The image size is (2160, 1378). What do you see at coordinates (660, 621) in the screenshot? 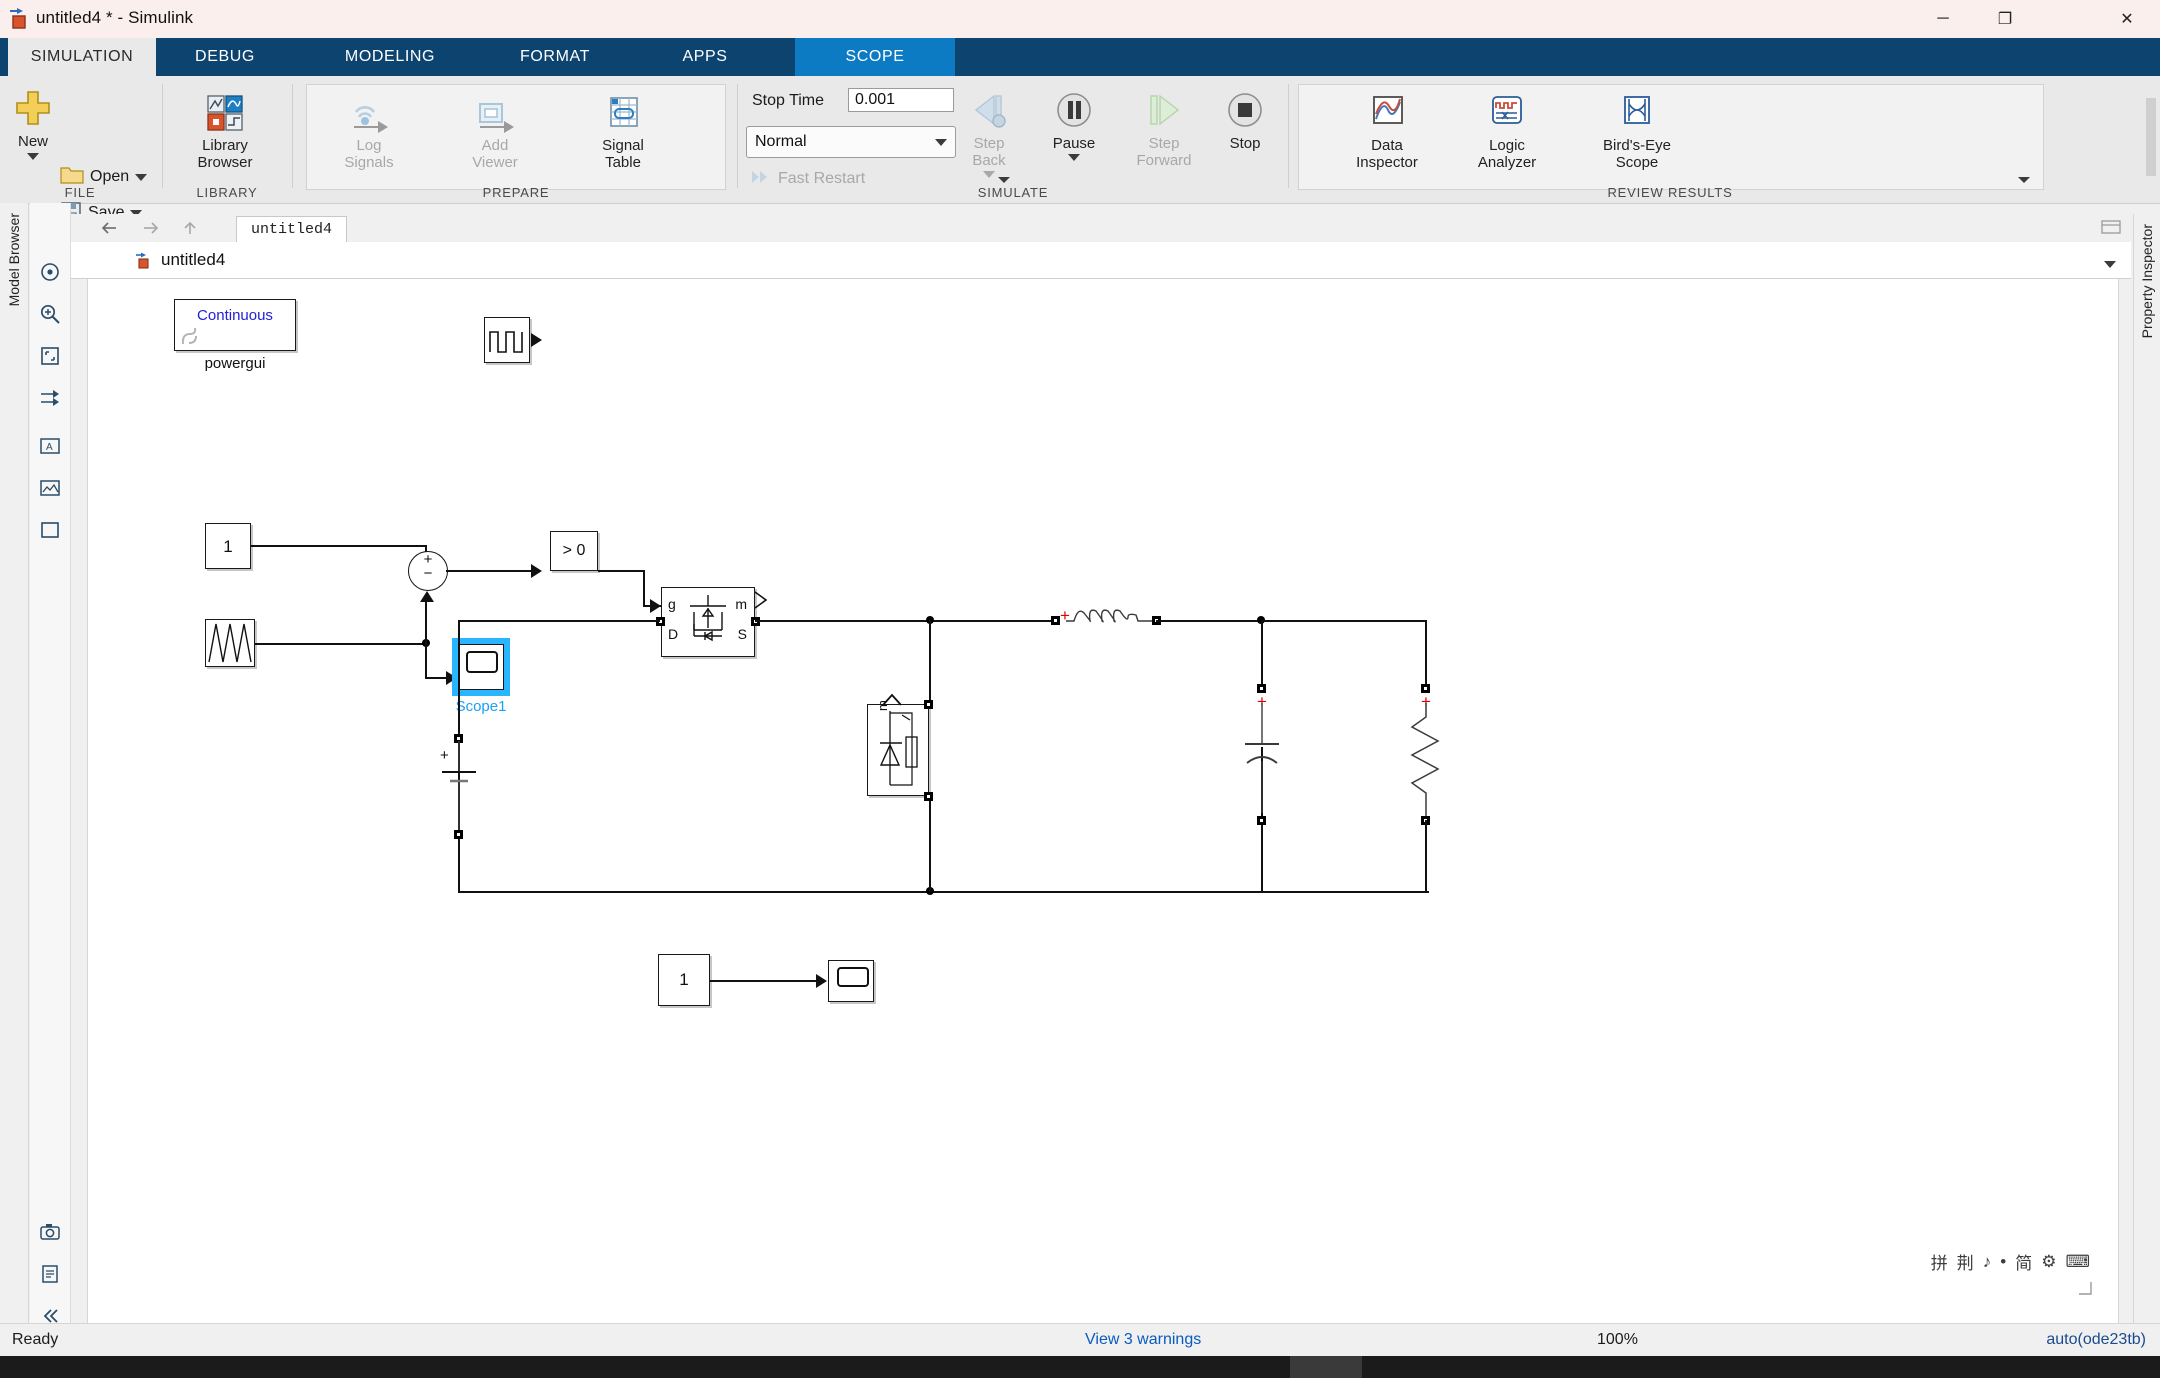
I see `mosfet-drain-port` at bounding box center [660, 621].